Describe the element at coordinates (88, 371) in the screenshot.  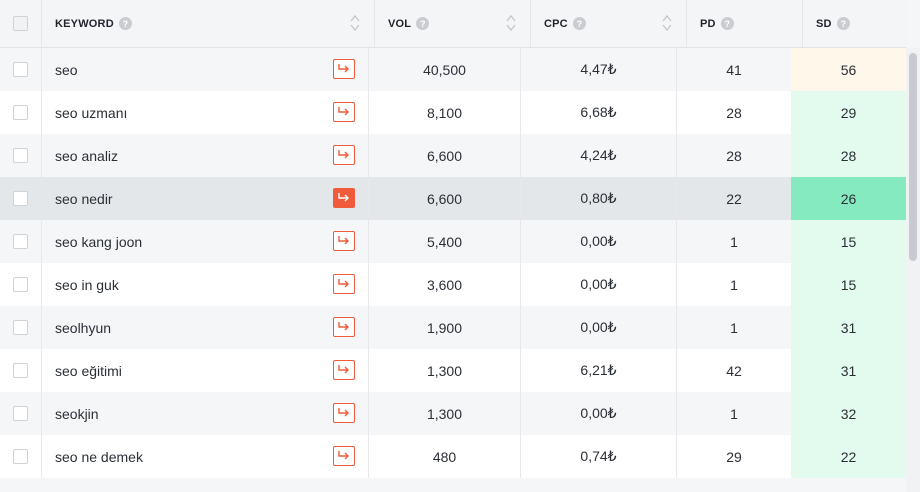
I see `keyword-text: seo eğitimi` at that location.